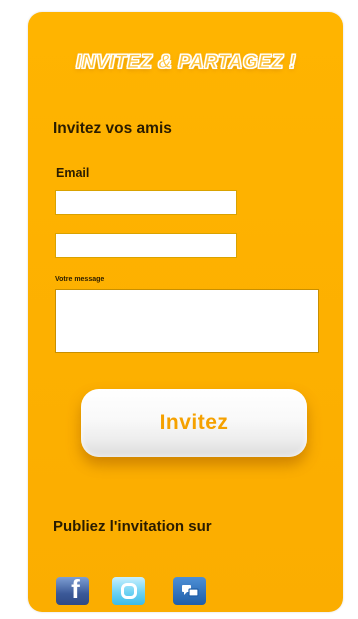  Describe the element at coordinates (80, 279) in the screenshot. I see `message-label: Votre message` at that location.